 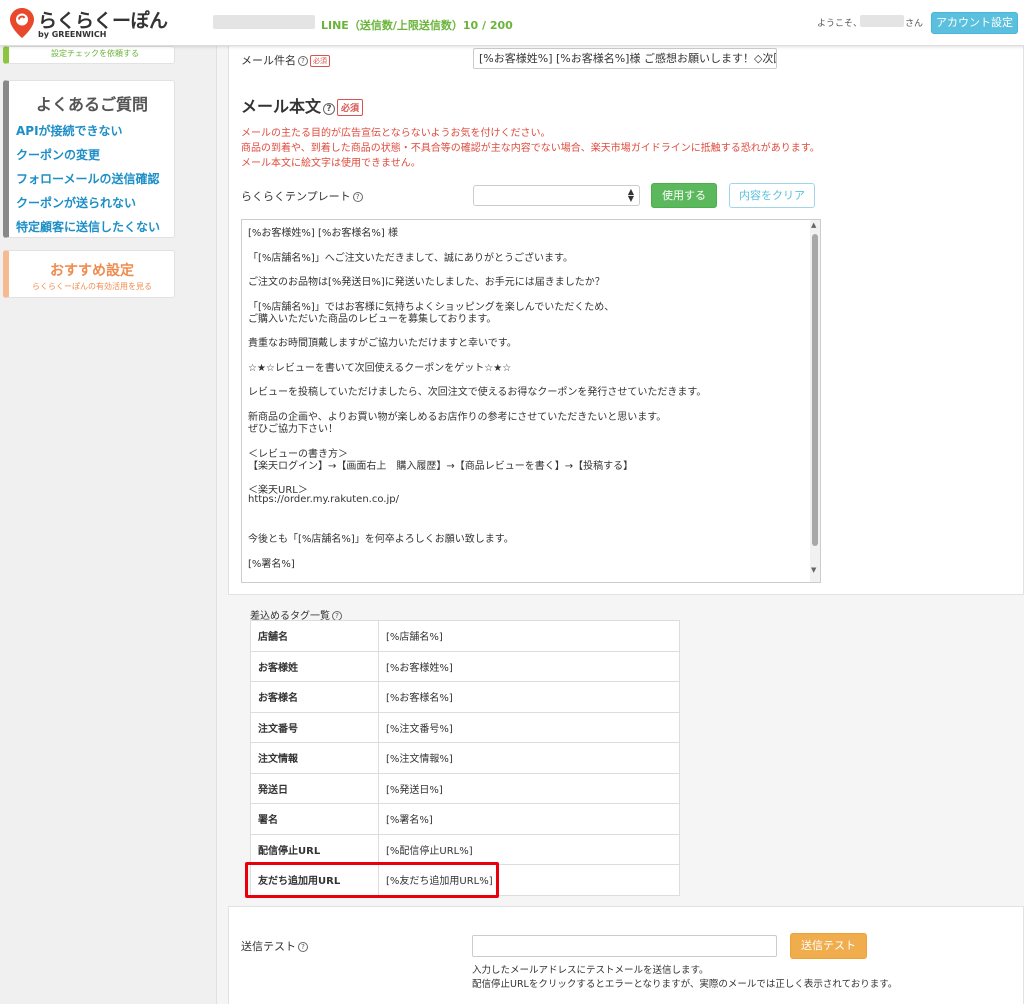 I want to click on line-send-count: LINE（送信数/上限送信数）10 / 200, so click(x=417, y=25).